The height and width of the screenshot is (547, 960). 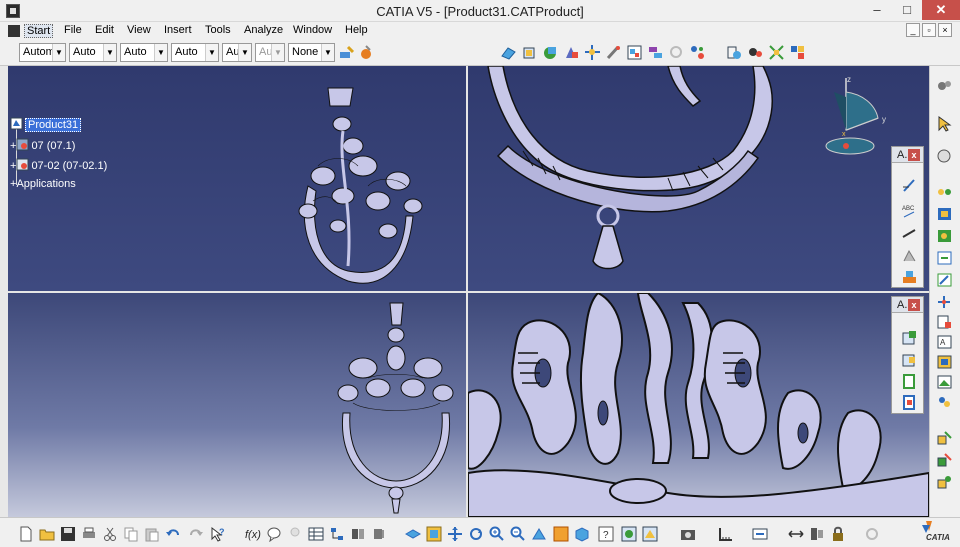 What do you see at coordinates (104, 30) in the screenshot?
I see `menu-edit: Edit` at bounding box center [104, 30].